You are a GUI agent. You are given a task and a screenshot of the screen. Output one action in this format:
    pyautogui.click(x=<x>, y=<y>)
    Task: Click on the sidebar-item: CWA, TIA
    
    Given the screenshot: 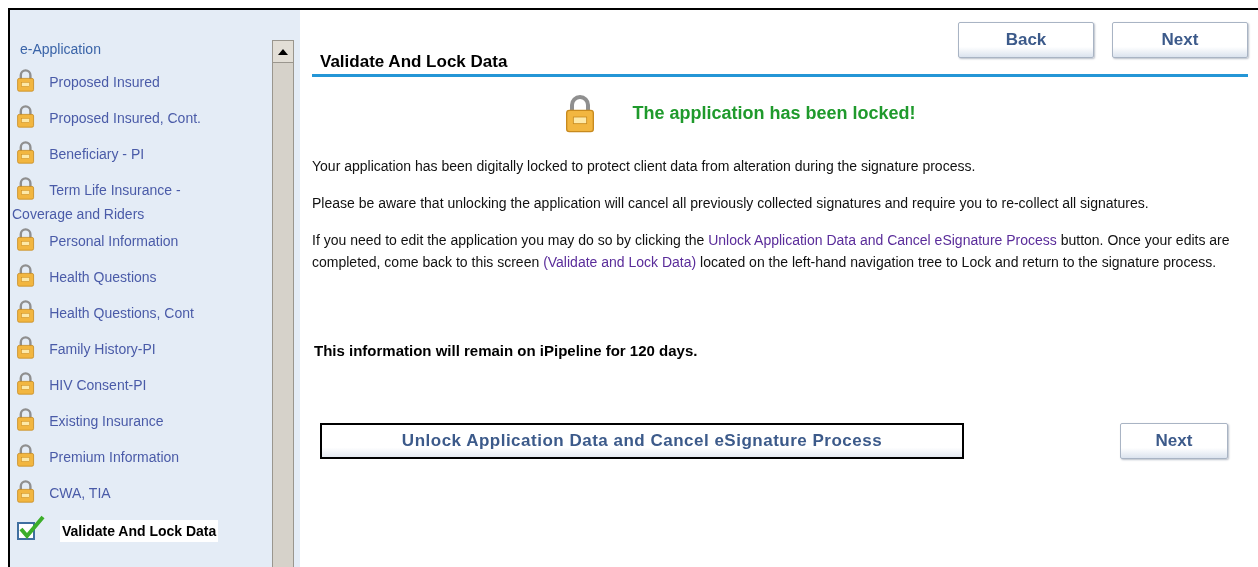 What is the action you would take?
    pyautogui.click(x=80, y=493)
    